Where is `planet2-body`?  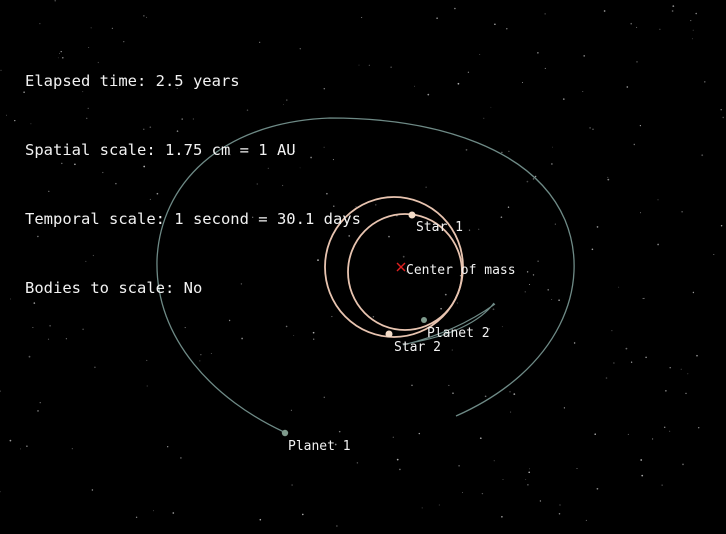 planet2-body is located at coordinates (424, 320).